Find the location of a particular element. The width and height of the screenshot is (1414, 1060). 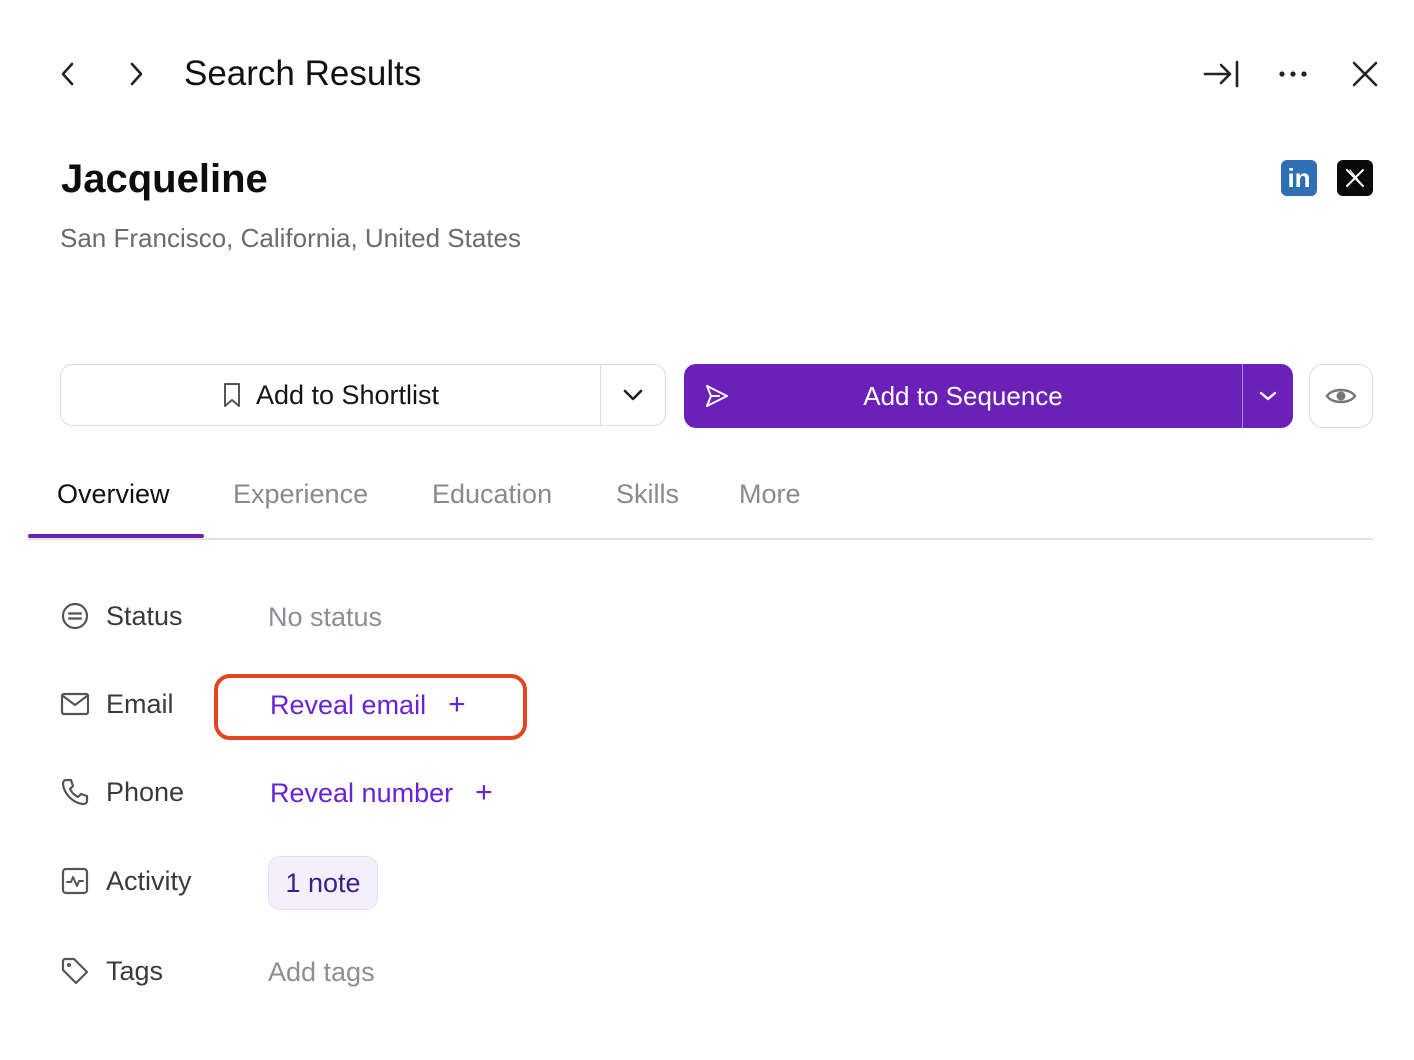

chevron-left-icon is located at coordinates (67, 74).